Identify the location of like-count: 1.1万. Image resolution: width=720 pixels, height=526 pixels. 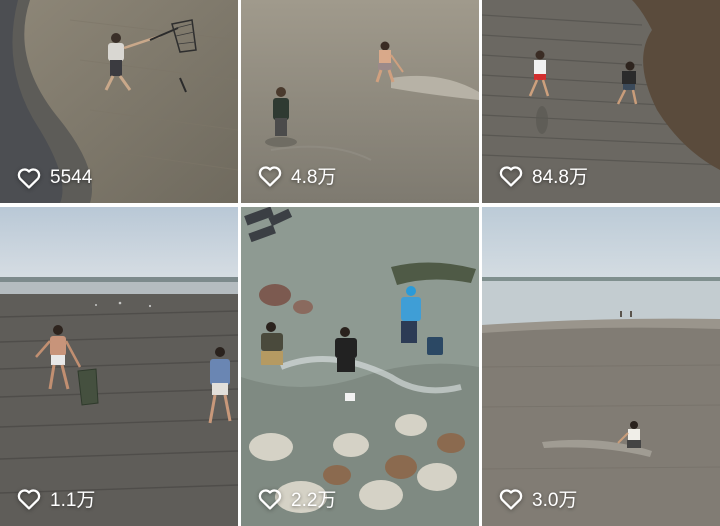
(73, 500).